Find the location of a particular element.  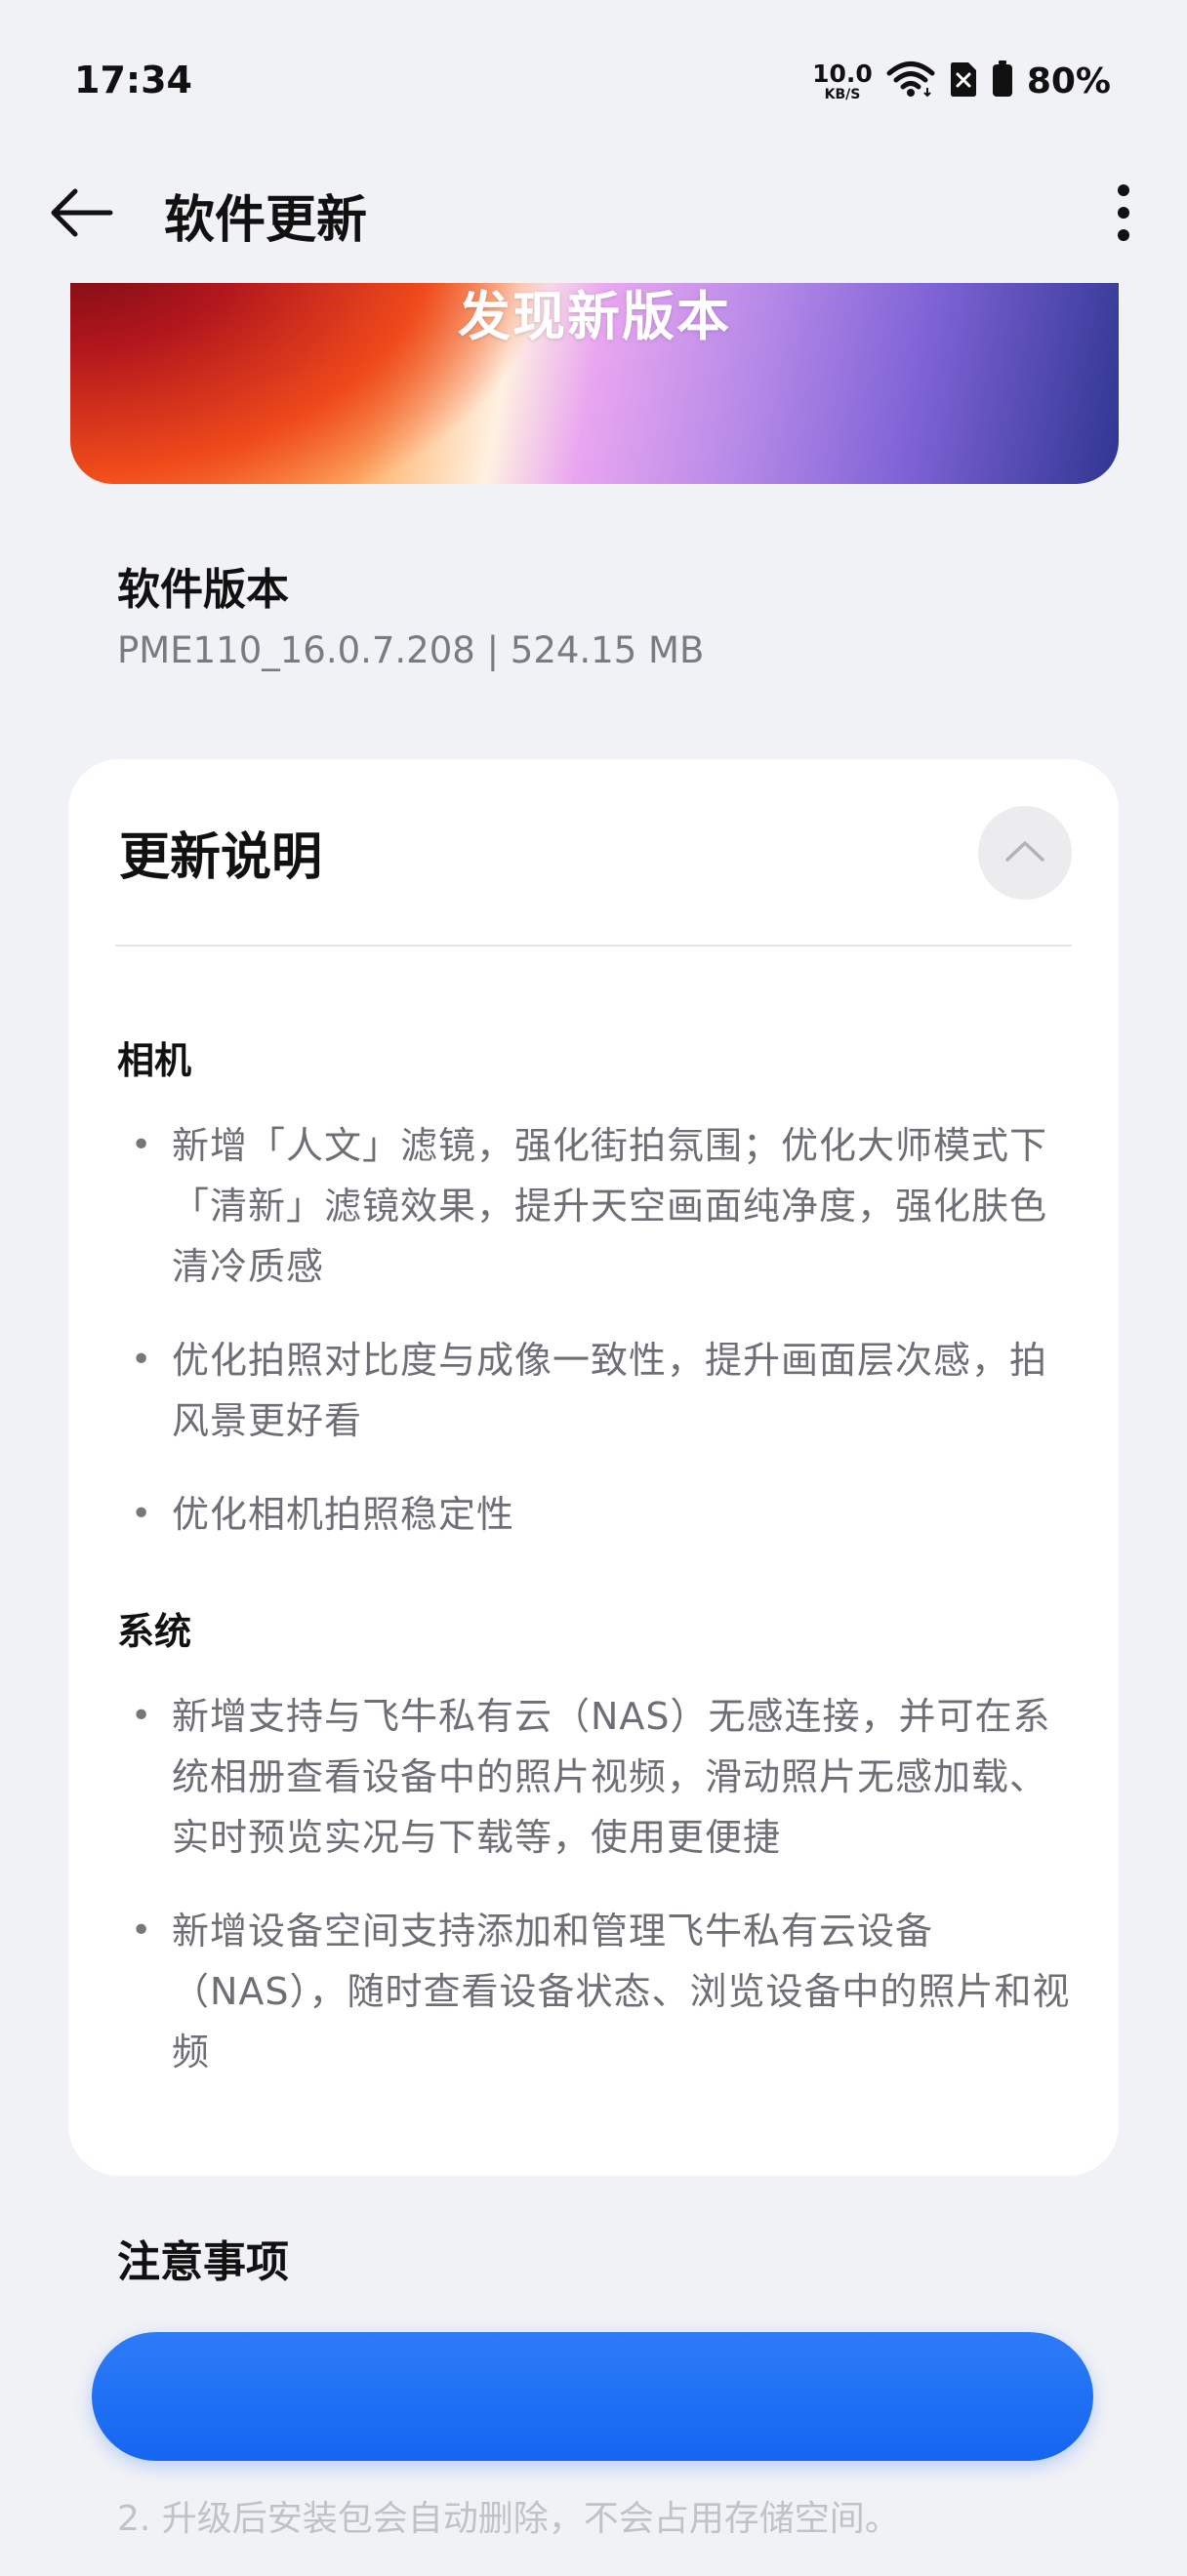

collapse-button is located at coordinates (1025, 853).